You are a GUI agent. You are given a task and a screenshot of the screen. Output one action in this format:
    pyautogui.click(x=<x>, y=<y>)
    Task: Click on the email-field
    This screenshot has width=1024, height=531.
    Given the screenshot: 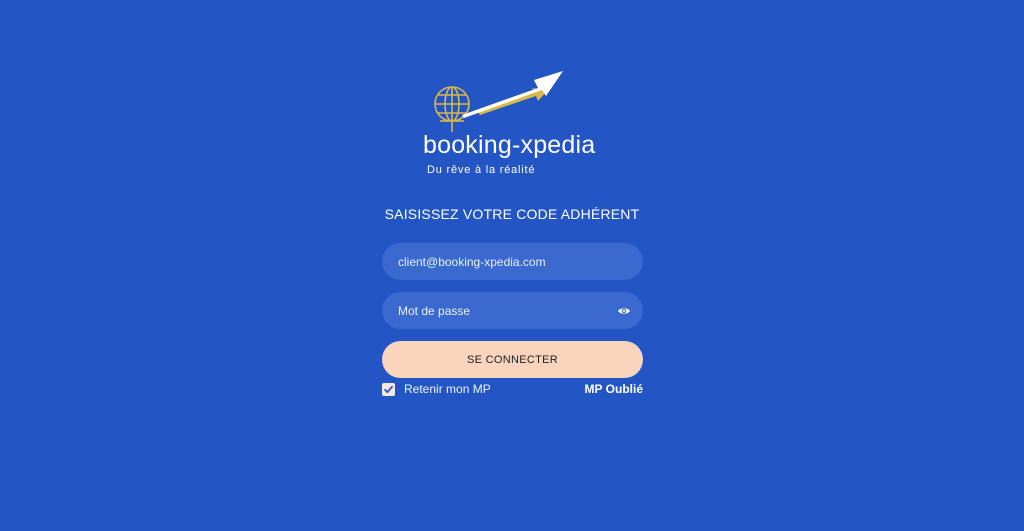 What is the action you would take?
    pyautogui.click(x=512, y=261)
    